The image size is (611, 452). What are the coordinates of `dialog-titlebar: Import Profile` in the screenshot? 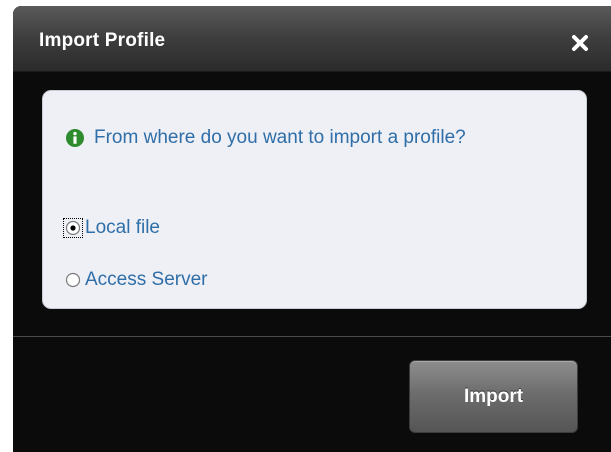 It's located at (312, 39).